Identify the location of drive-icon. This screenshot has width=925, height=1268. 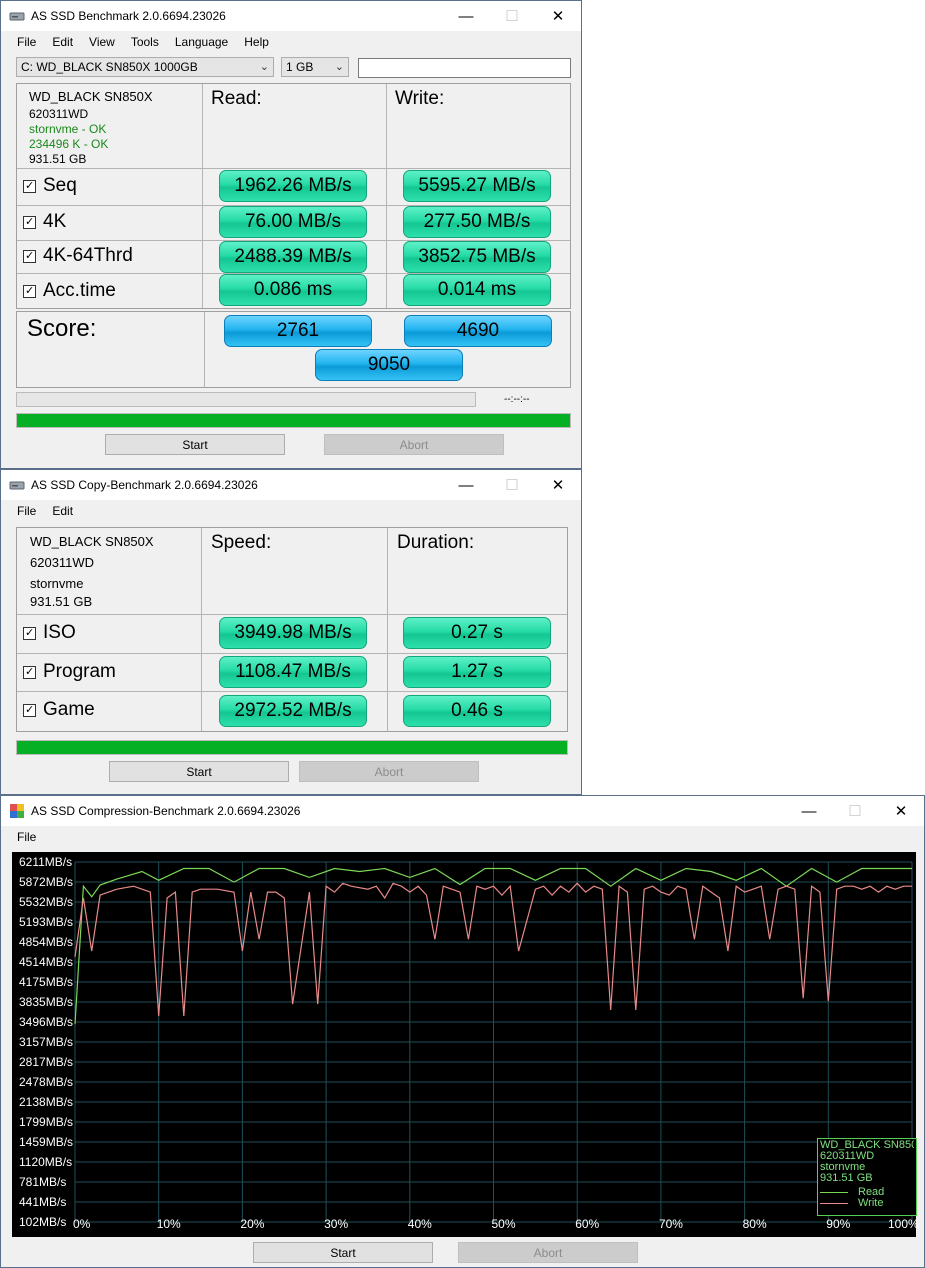
(17, 485).